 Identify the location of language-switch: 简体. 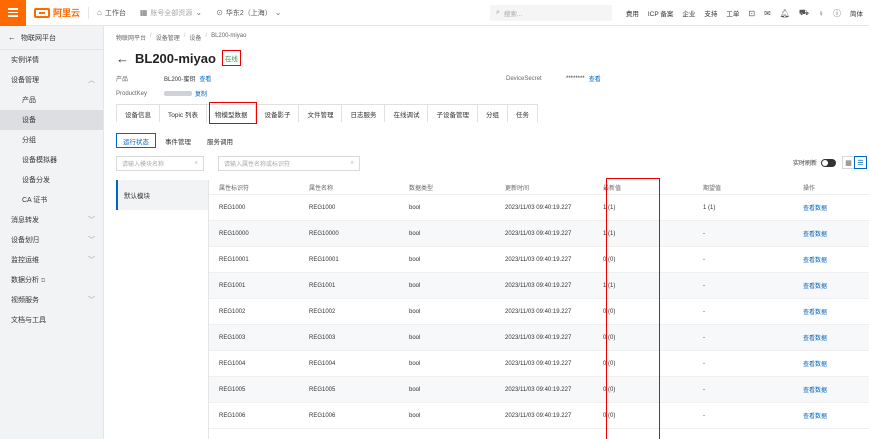
(856, 13).